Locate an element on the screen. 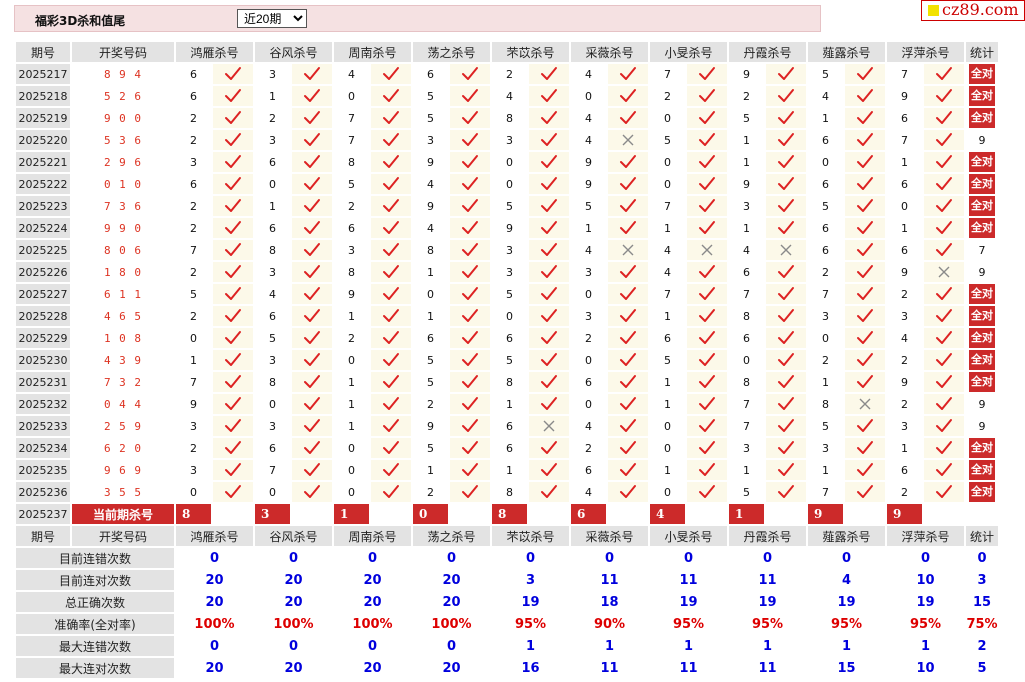 The height and width of the screenshot is (682, 1025). table-row: 2025232 0 4 490121017829 is located at coordinates (507, 404).